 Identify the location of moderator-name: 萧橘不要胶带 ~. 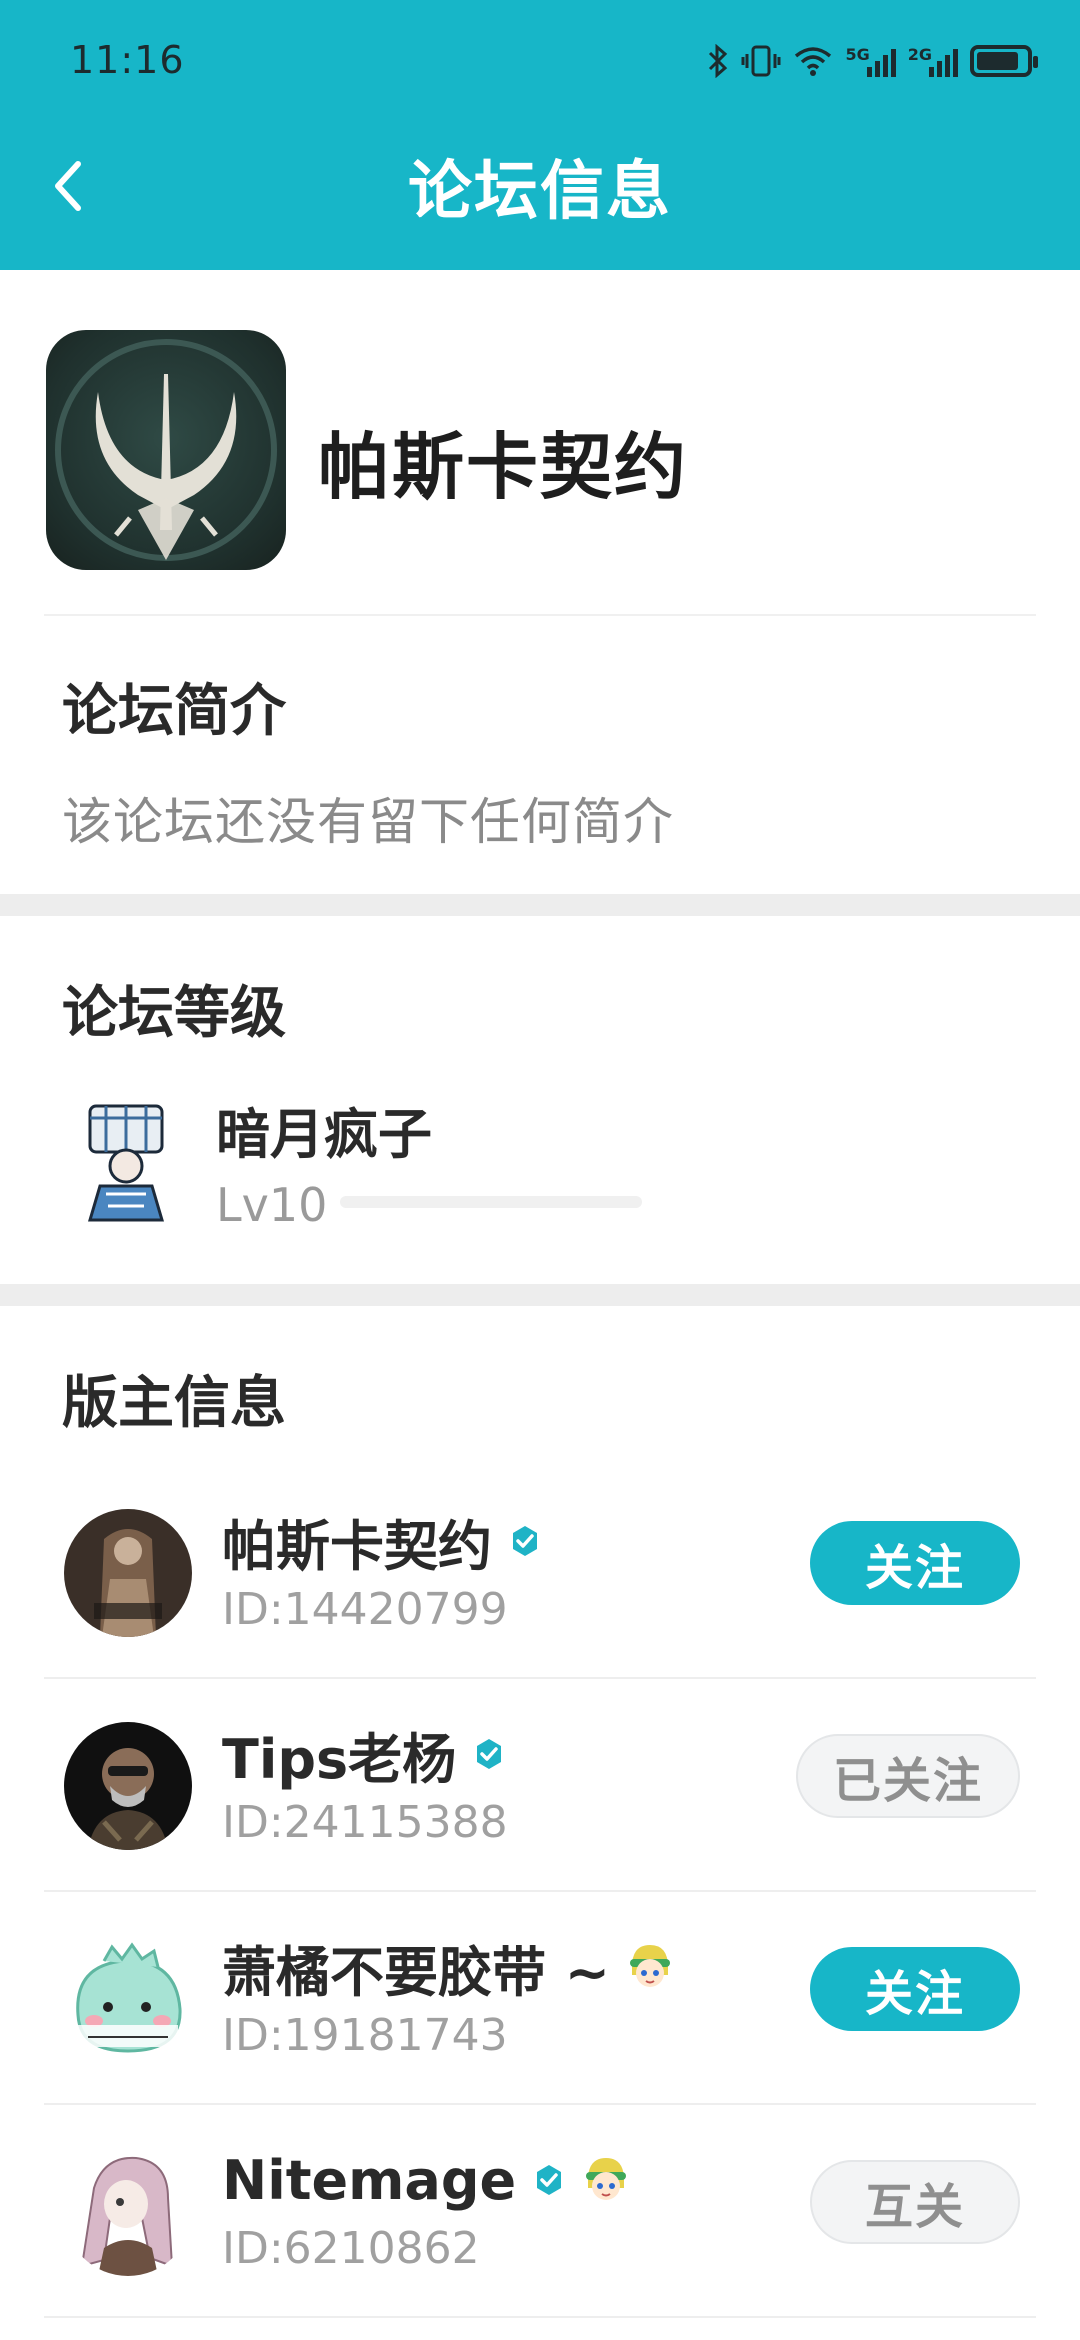
(416, 1972).